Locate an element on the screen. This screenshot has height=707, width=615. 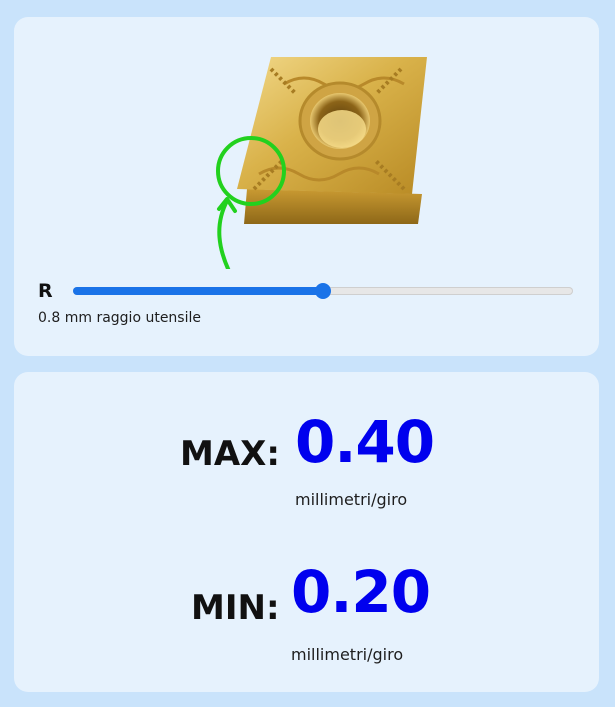
radius-slider-row: R is located at coordinates (308, 291).